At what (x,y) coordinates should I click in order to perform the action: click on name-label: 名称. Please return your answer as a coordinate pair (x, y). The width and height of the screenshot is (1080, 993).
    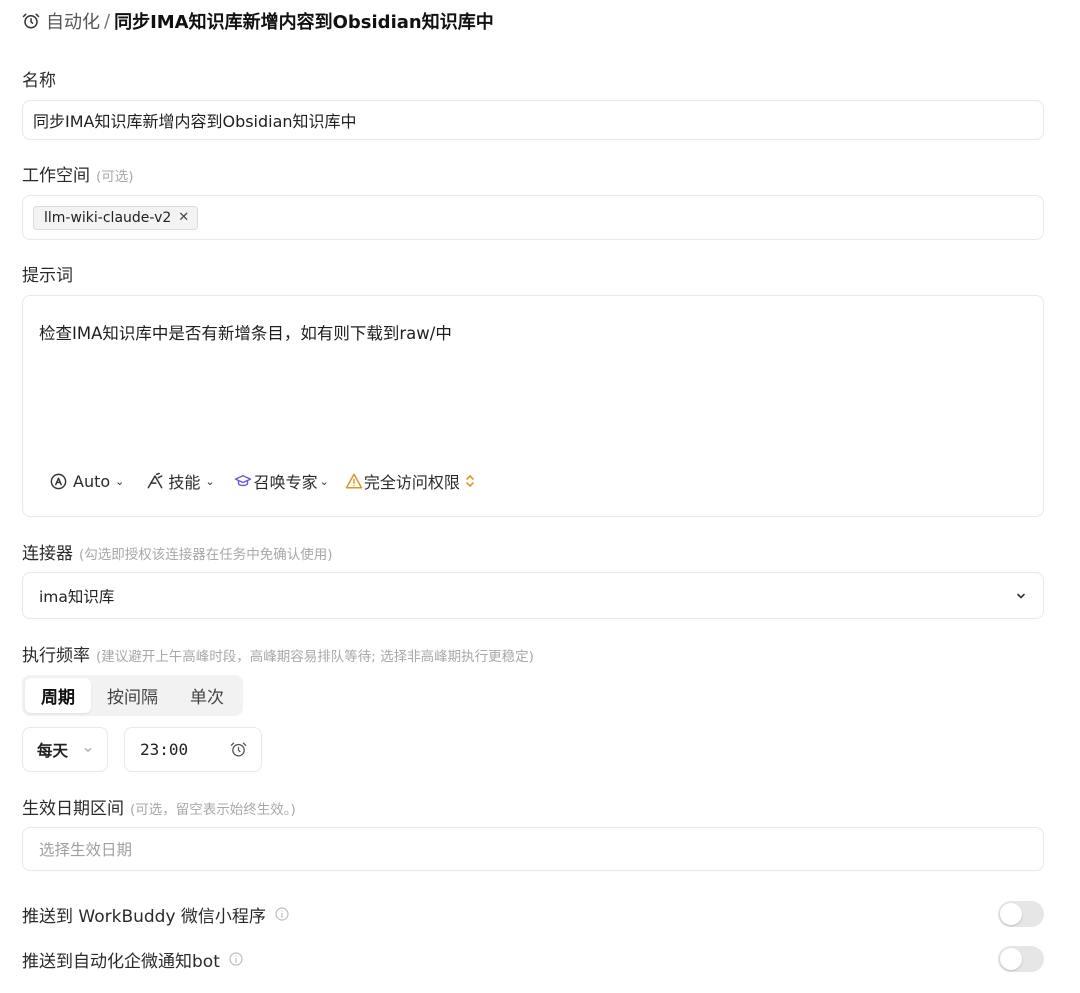
    Looking at the image, I should click on (39, 78).